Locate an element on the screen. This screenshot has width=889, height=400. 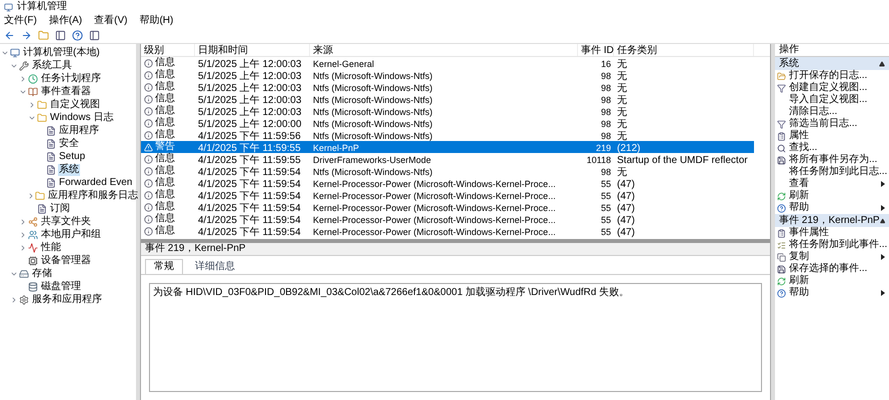
column-header: 日期和时间 is located at coordinates (252, 50).